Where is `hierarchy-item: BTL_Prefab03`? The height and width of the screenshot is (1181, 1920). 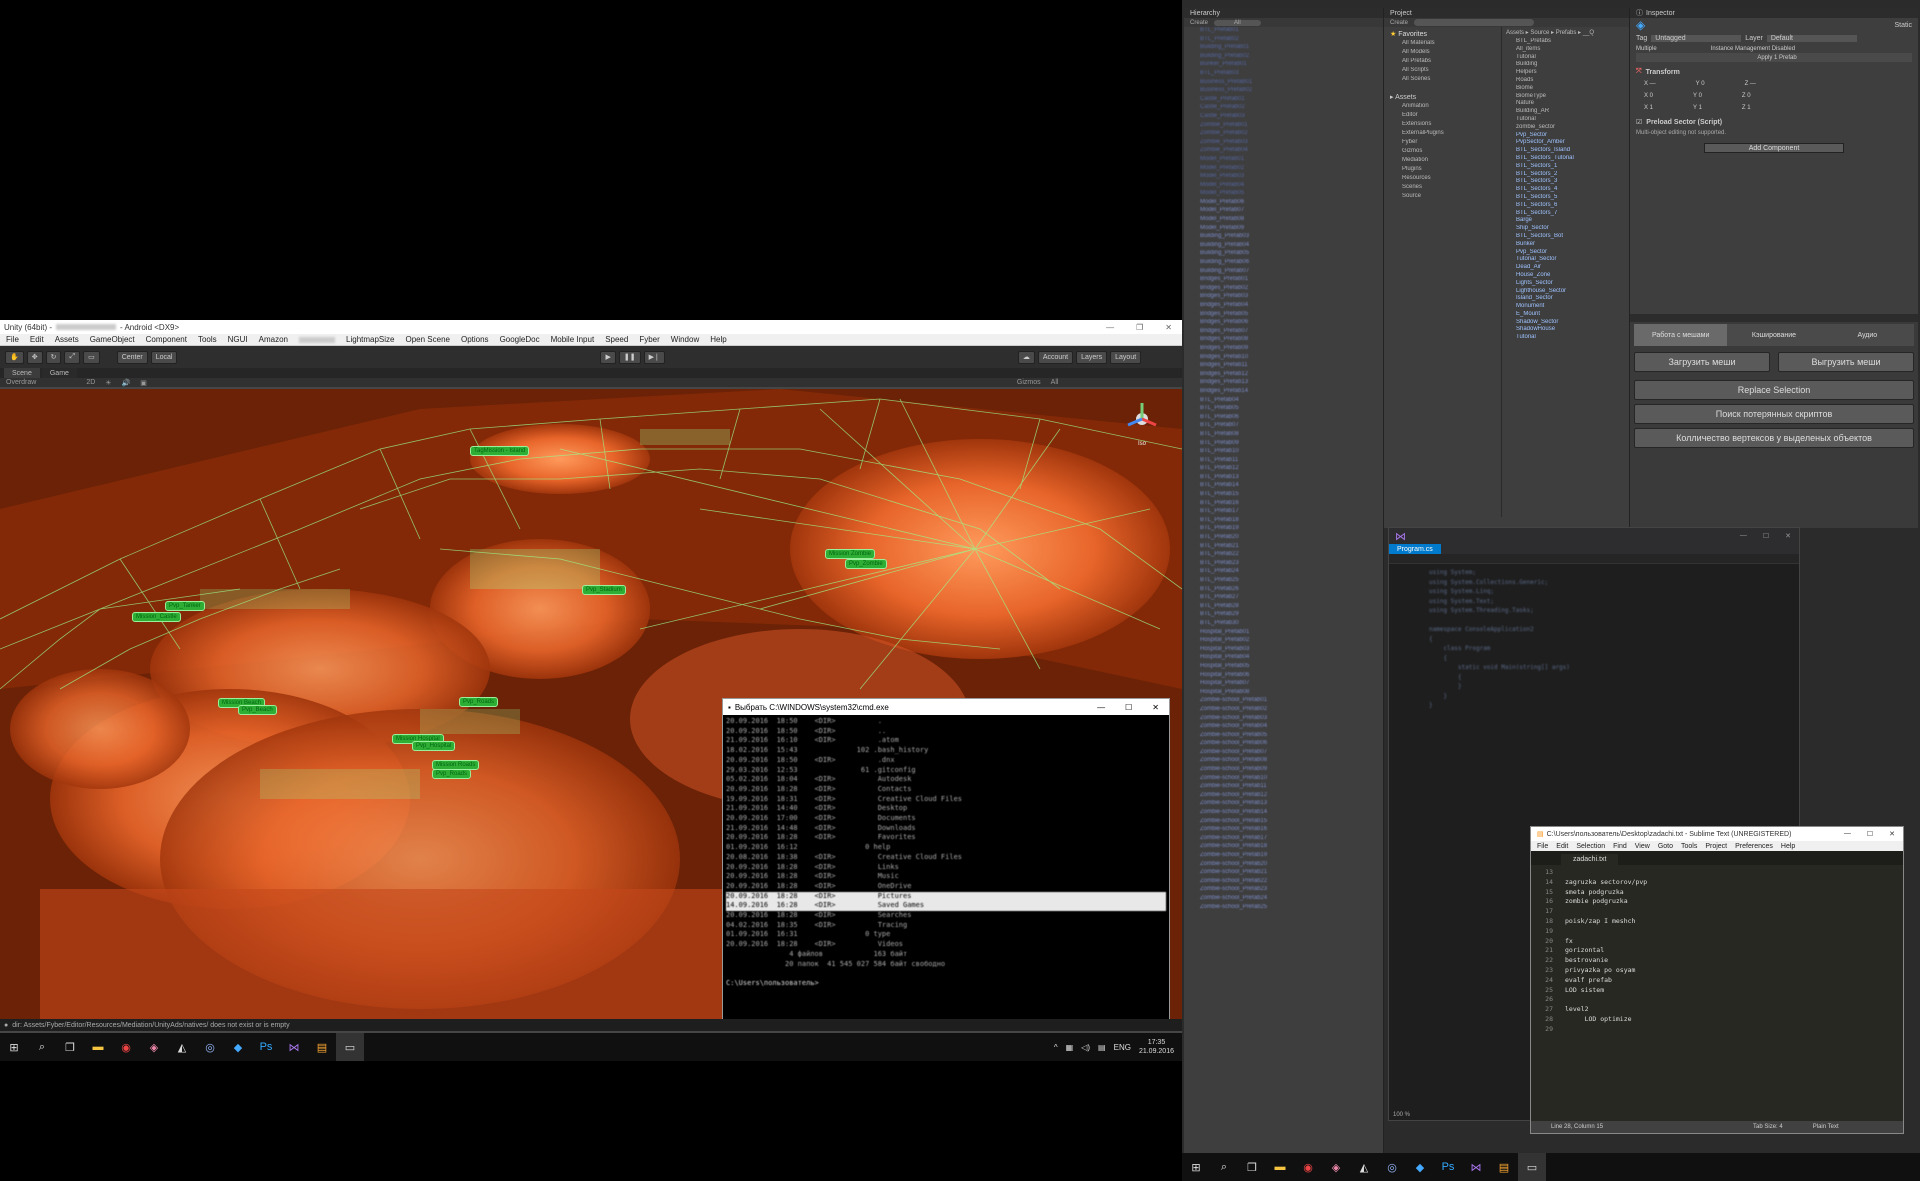
hierarchy-item: BTL_Prefab03 is located at coordinates (1283, 74).